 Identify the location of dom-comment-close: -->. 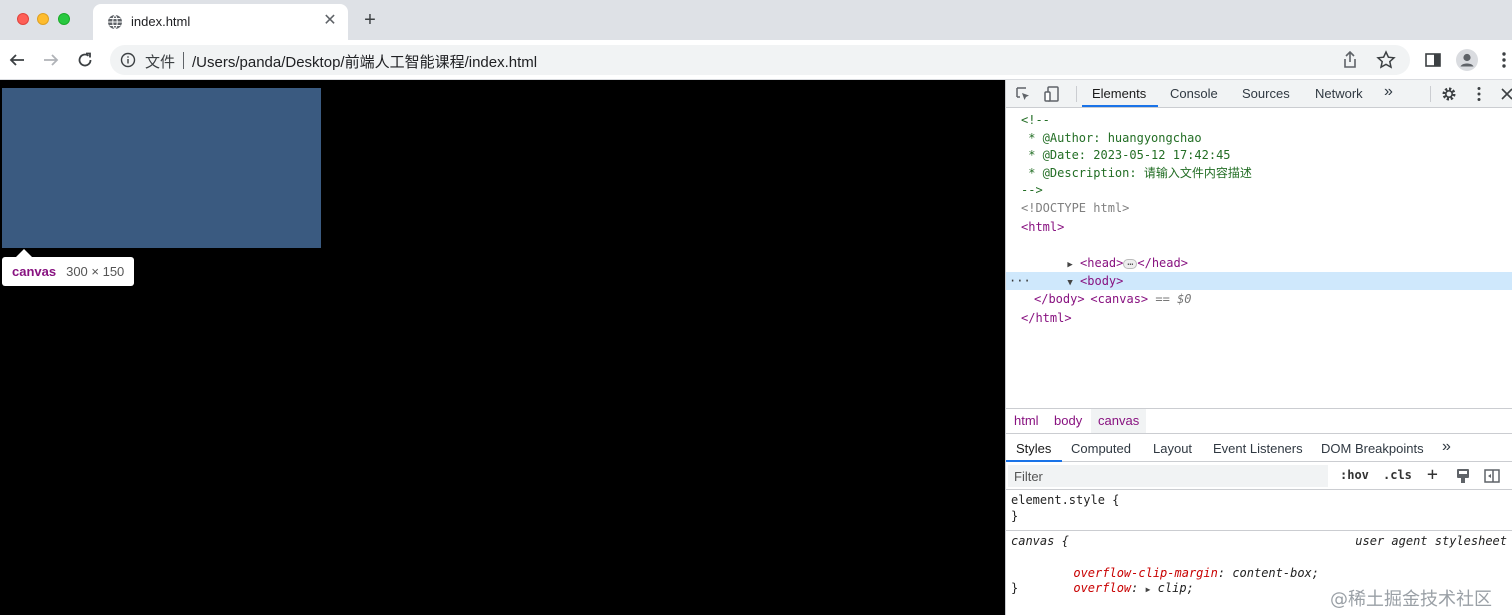
(1032, 190).